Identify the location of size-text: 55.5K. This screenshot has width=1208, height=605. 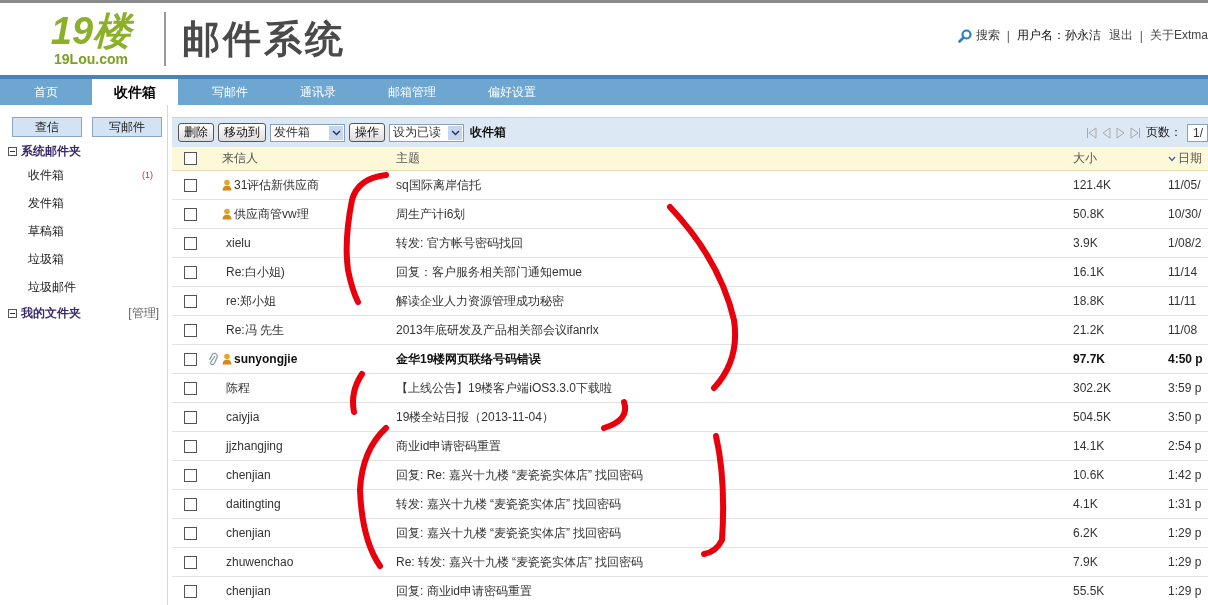
(1089, 591).